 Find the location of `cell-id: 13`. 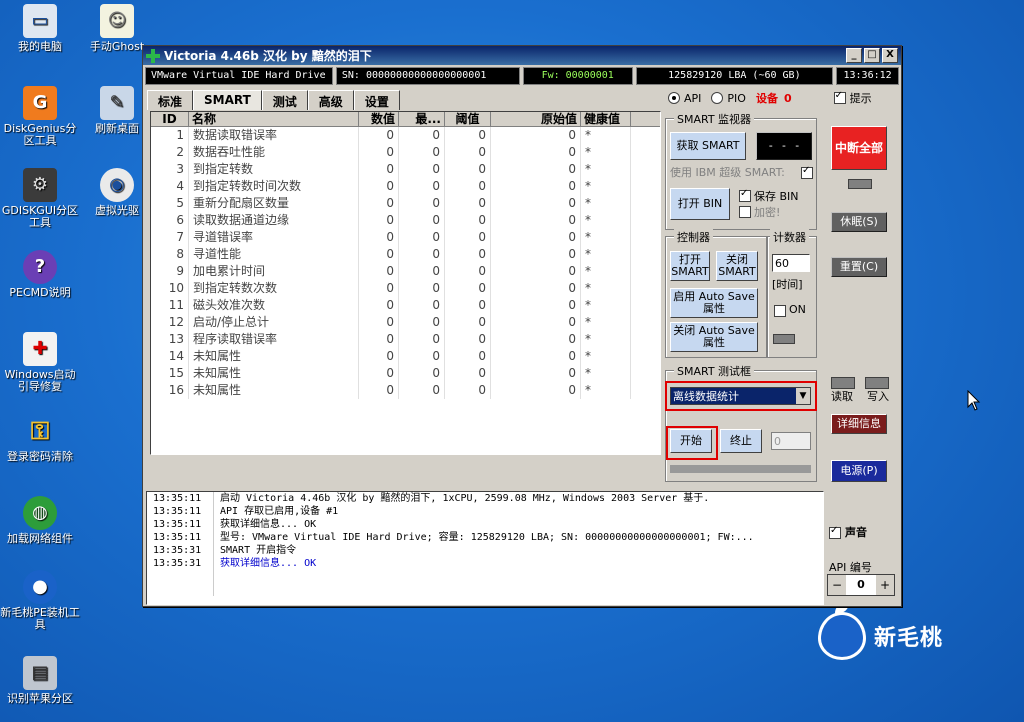

cell-id: 13 is located at coordinates (170, 339).